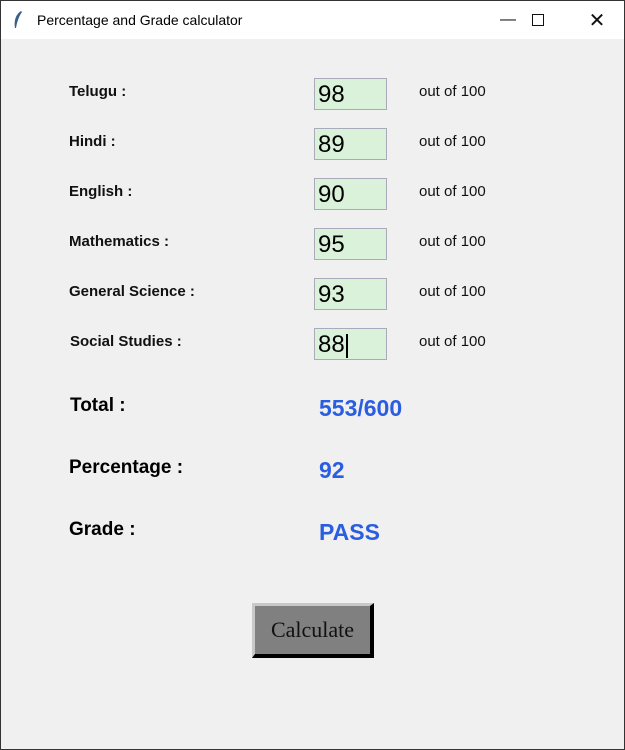 The height and width of the screenshot is (750, 625). Describe the element at coordinates (350, 294) in the screenshot. I see `science-input: 93` at that location.